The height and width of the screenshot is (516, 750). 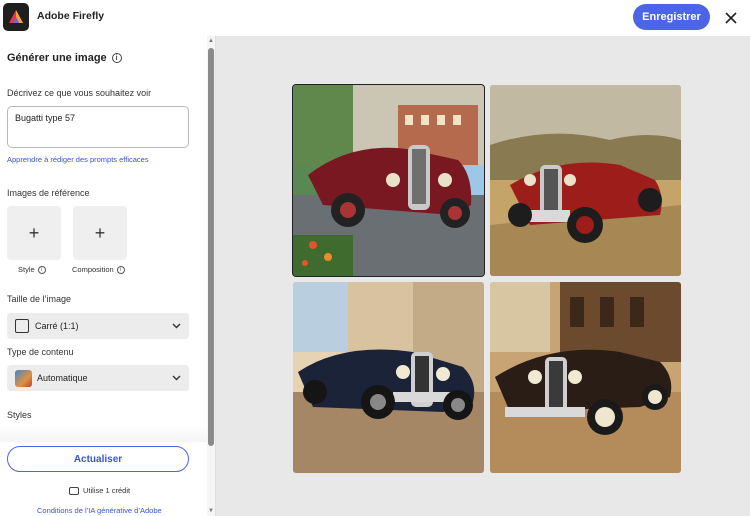 I want to click on panel-scrollbar-thumb, so click(x=211, y=247).